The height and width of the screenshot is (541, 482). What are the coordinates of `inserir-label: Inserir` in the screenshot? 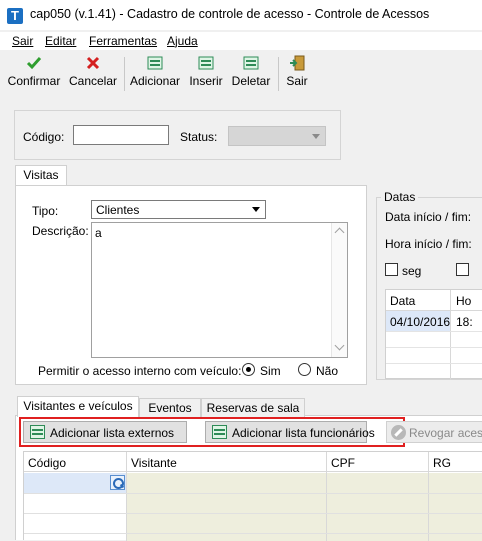 It's located at (206, 81).